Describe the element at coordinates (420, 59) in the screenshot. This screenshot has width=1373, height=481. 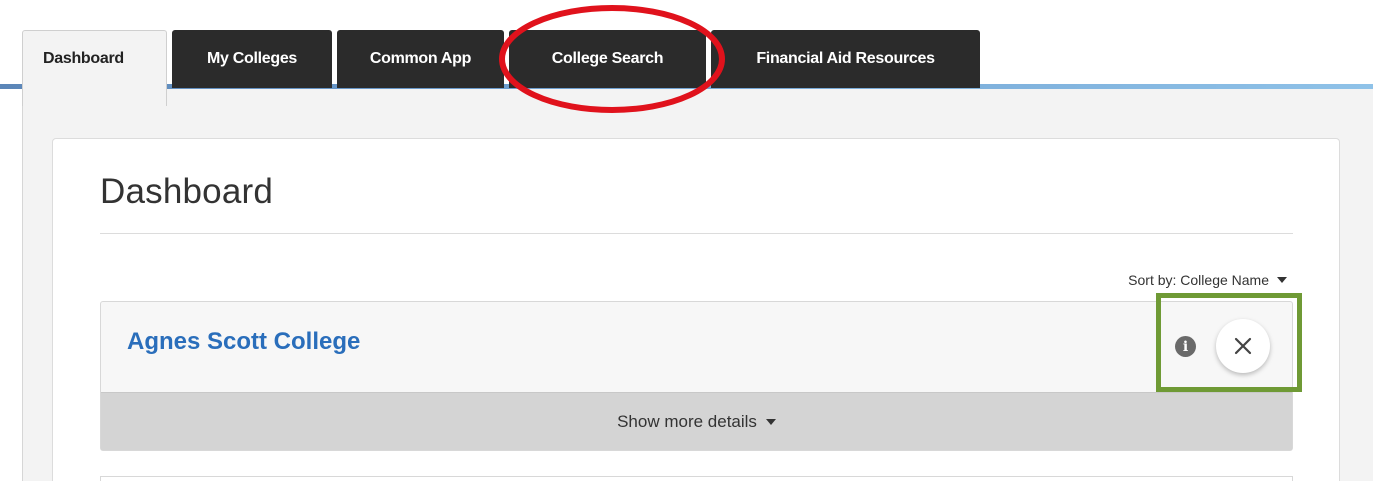
I see `tab-common-app: Common App` at that location.